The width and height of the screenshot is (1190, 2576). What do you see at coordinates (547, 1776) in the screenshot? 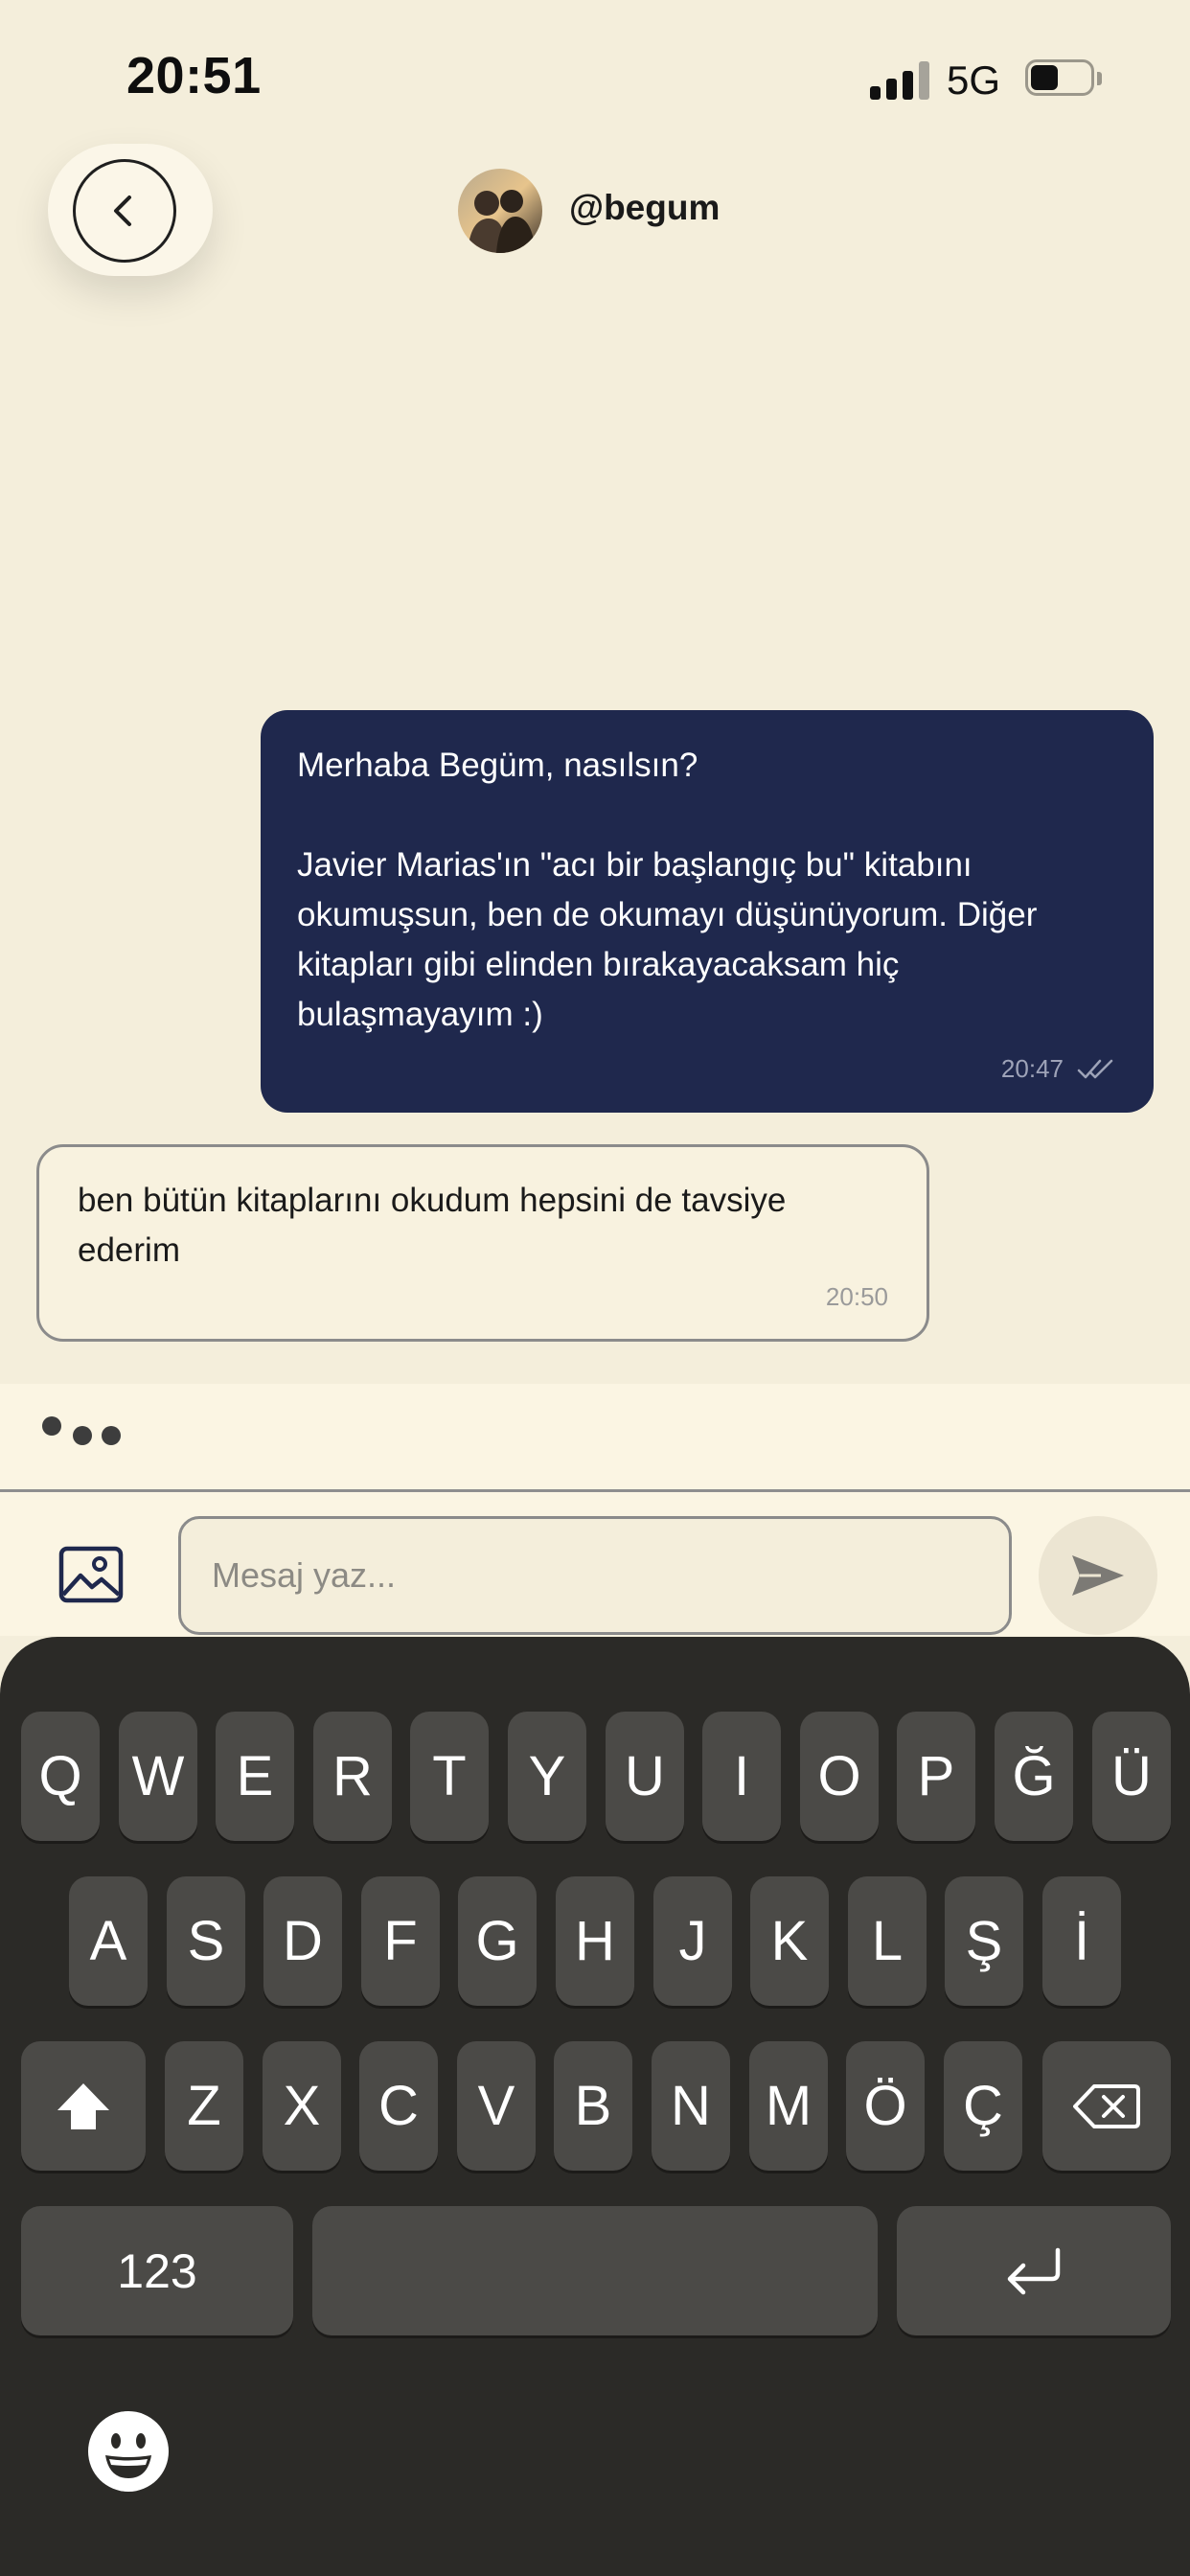
I see `key-y: Y` at bounding box center [547, 1776].